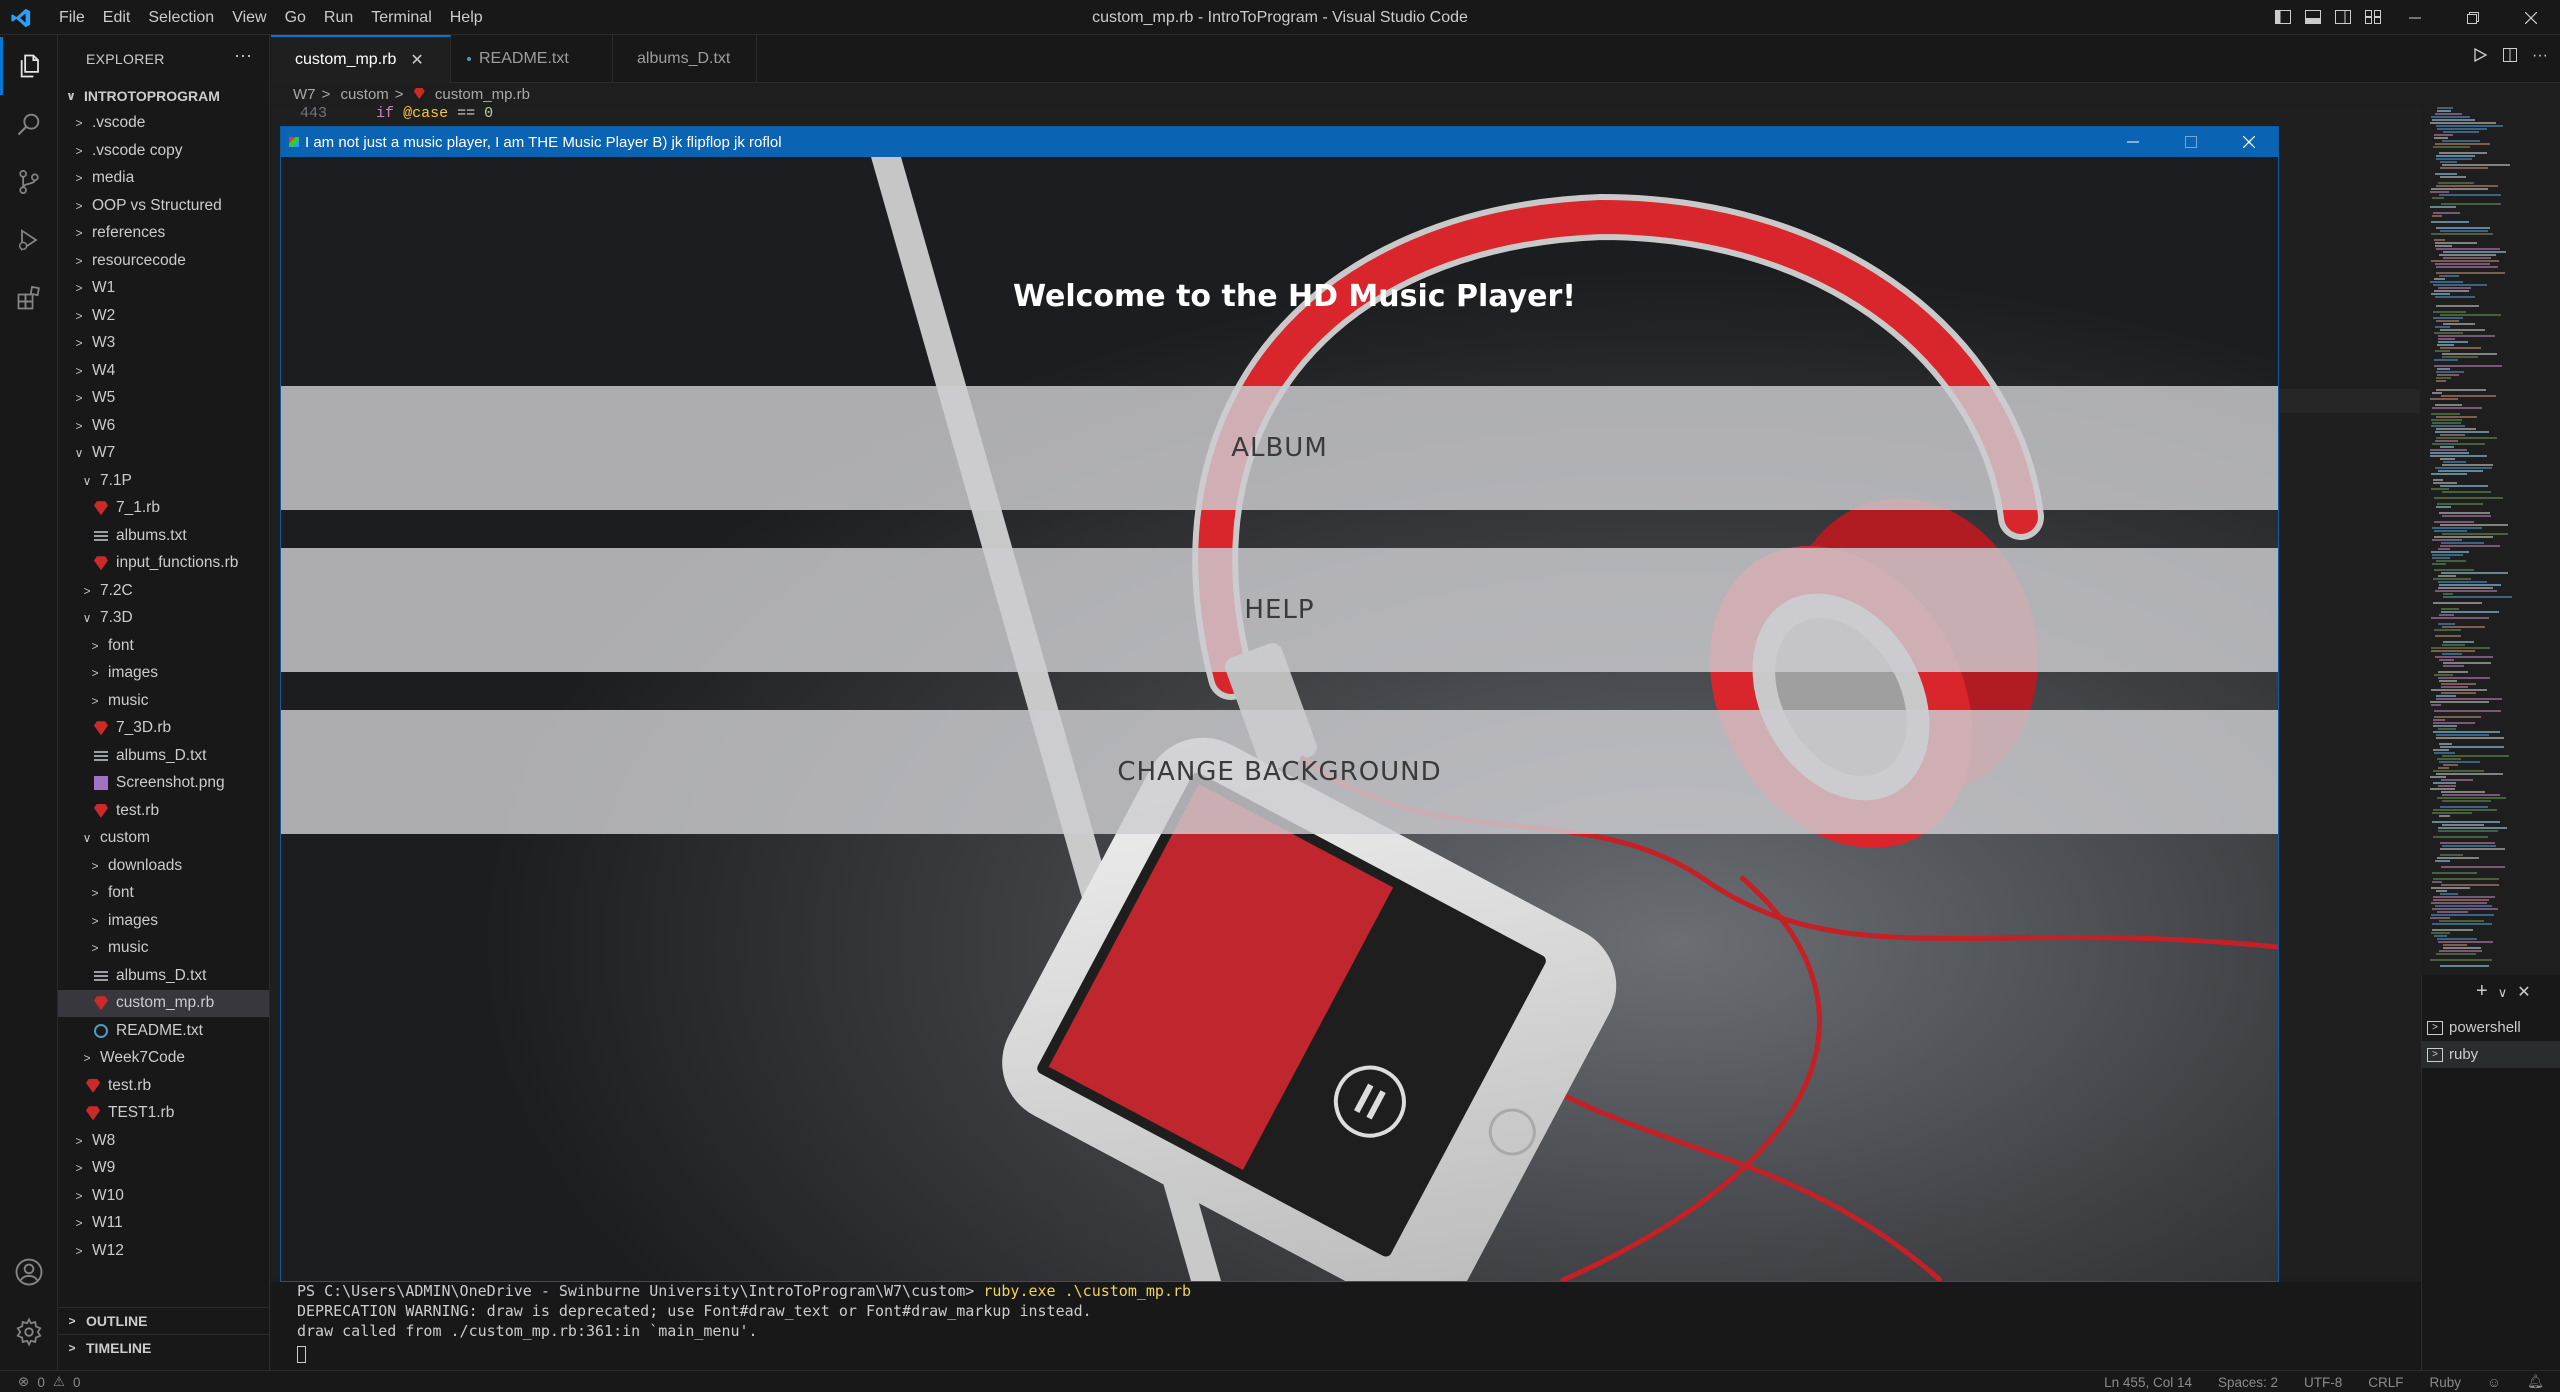 The height and width of the screenshot is (1392, 2560). Describe the element at coordinates (2485, 537) in the screenshot. I see `minimap` at that location.